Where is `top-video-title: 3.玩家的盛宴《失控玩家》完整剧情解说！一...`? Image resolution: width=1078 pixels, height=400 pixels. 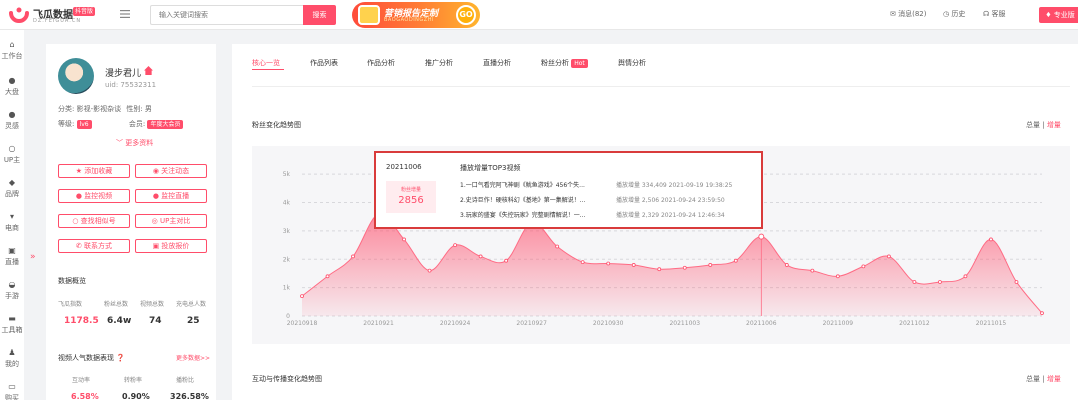 top-video-title: 3.玩家的盛宴《失控玩家》完整剧情解说！一... is located at coordinates (522, 214).